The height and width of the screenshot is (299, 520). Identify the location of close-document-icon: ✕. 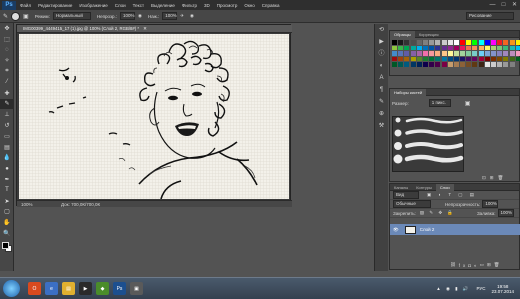
(145, 29).